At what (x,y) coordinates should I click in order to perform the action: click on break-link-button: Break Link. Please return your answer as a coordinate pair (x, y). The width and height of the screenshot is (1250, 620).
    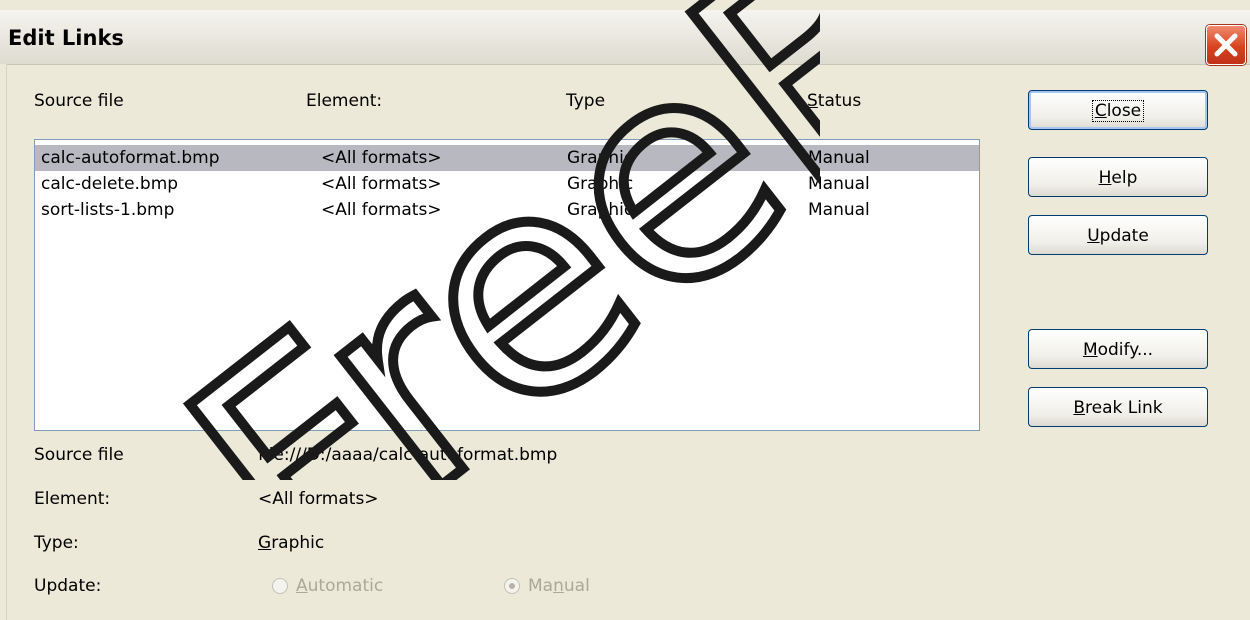
    Looking at the image, I should click on (1118, 407).